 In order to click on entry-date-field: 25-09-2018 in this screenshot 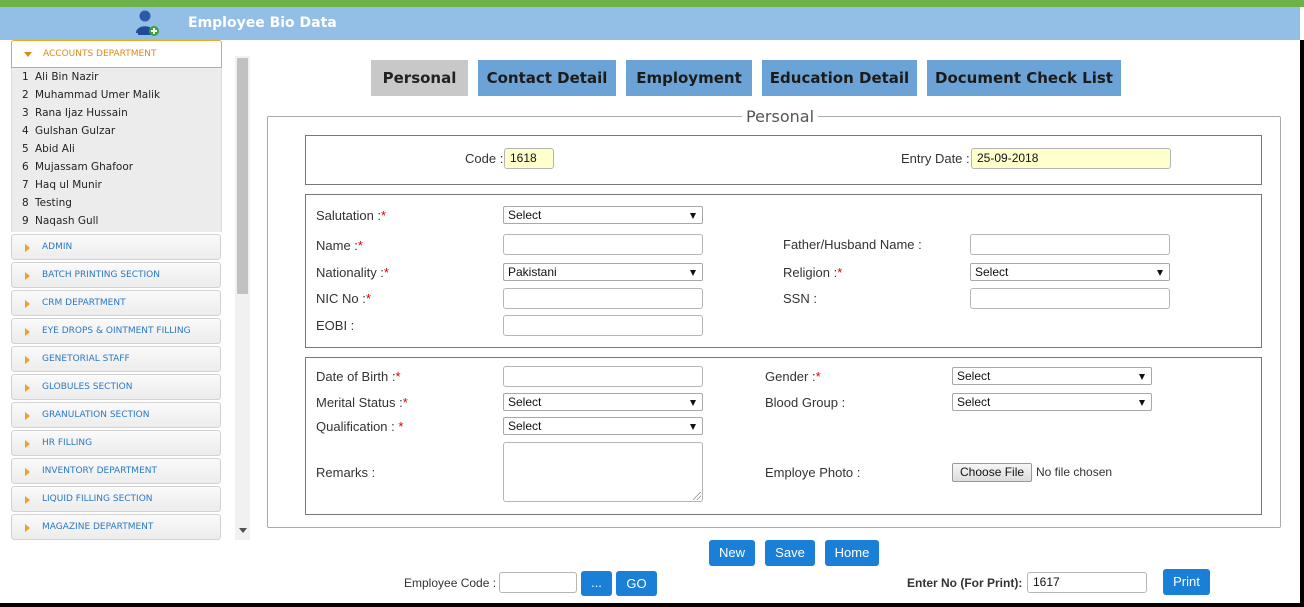, I will do `click(1071, 158)`.